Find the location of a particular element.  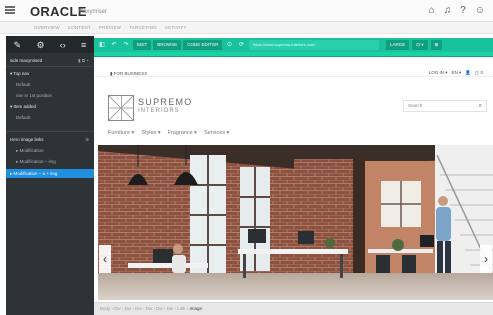

nav-fragrance: Fragrance ▾ is located at coordinates (182, 133).